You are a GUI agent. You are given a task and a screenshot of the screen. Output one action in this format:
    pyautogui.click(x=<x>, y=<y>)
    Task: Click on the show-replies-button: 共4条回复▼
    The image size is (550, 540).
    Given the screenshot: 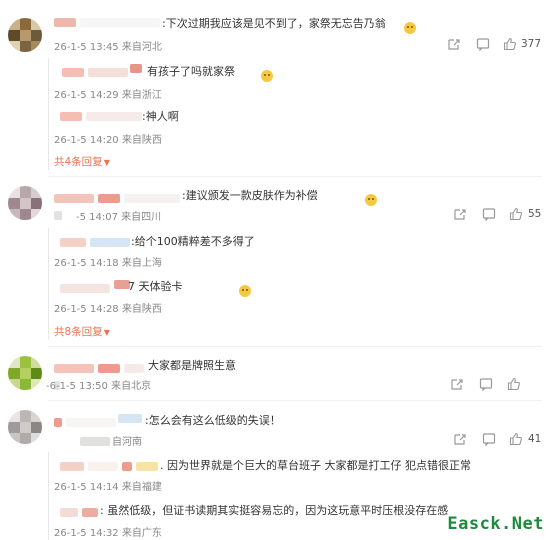 What is the action you would take?
    pyautogui.click(x=82, y=161)
    